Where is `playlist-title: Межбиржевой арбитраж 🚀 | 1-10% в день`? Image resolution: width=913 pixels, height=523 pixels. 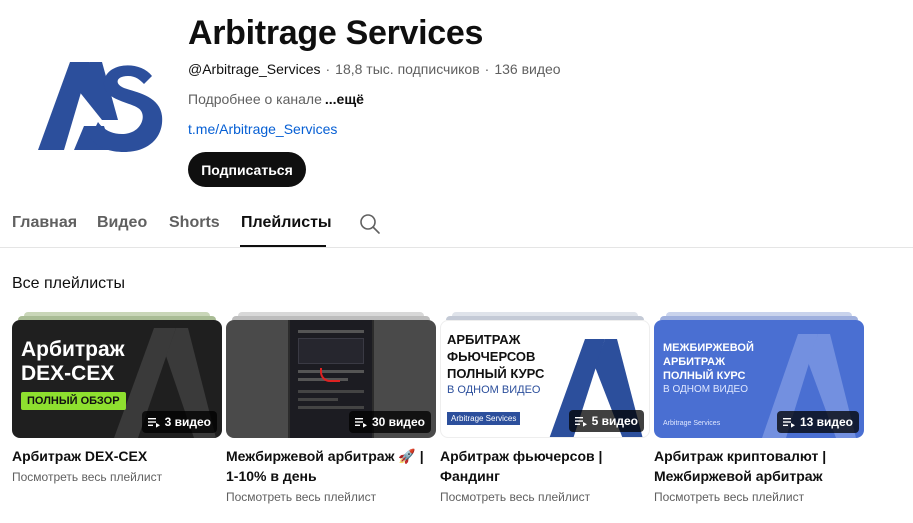 playlist-title: Межбиржевой арбитраж 🚀 | 1-10% в день is located at coordinates (331, 466).